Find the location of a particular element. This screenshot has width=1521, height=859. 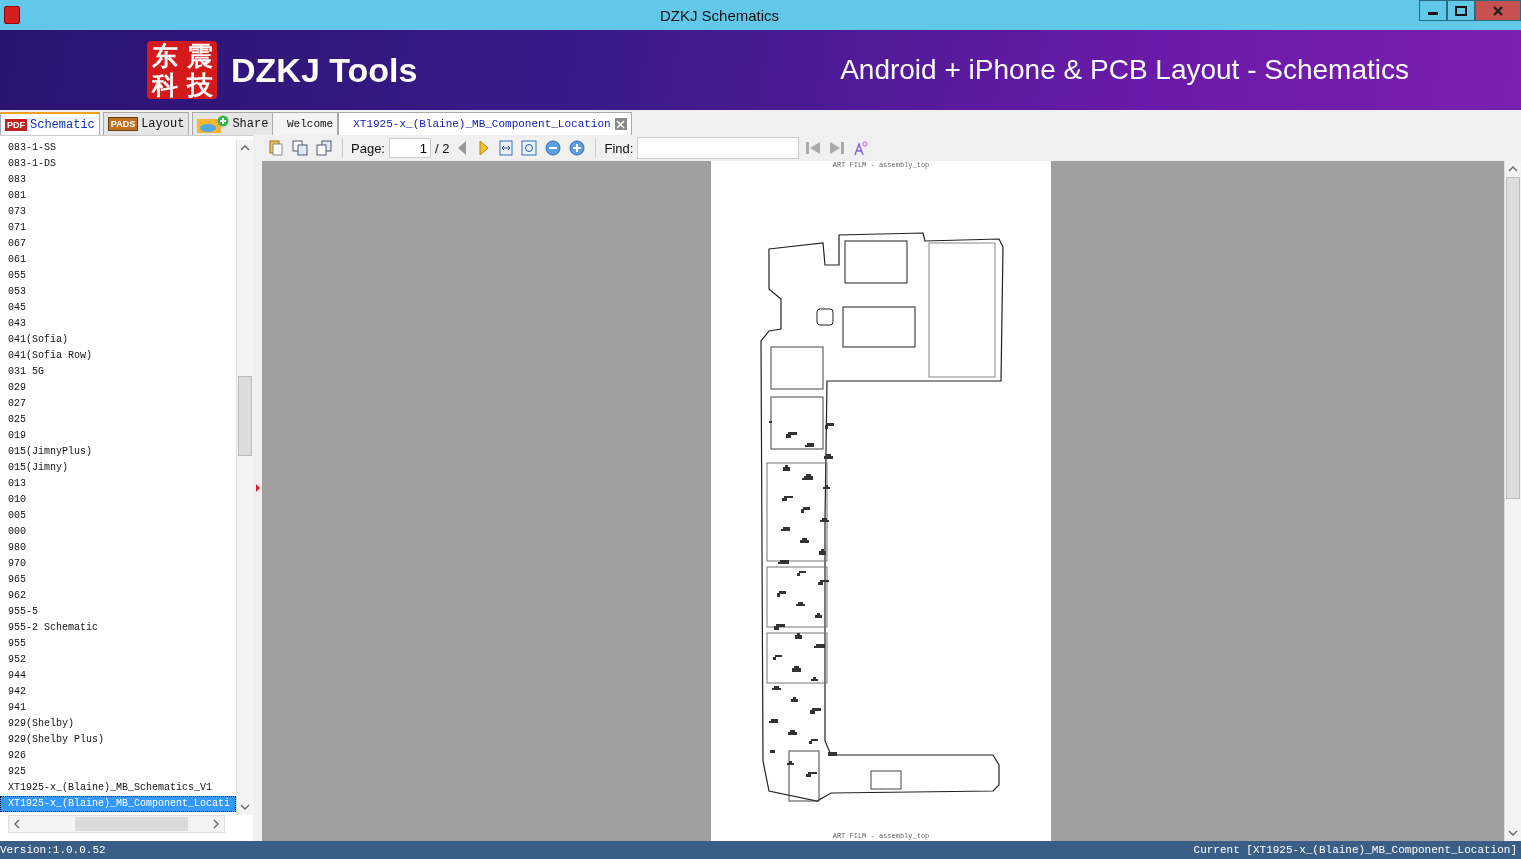

file-list-item: 929(Shelby) is located at coordinates (118, 724).